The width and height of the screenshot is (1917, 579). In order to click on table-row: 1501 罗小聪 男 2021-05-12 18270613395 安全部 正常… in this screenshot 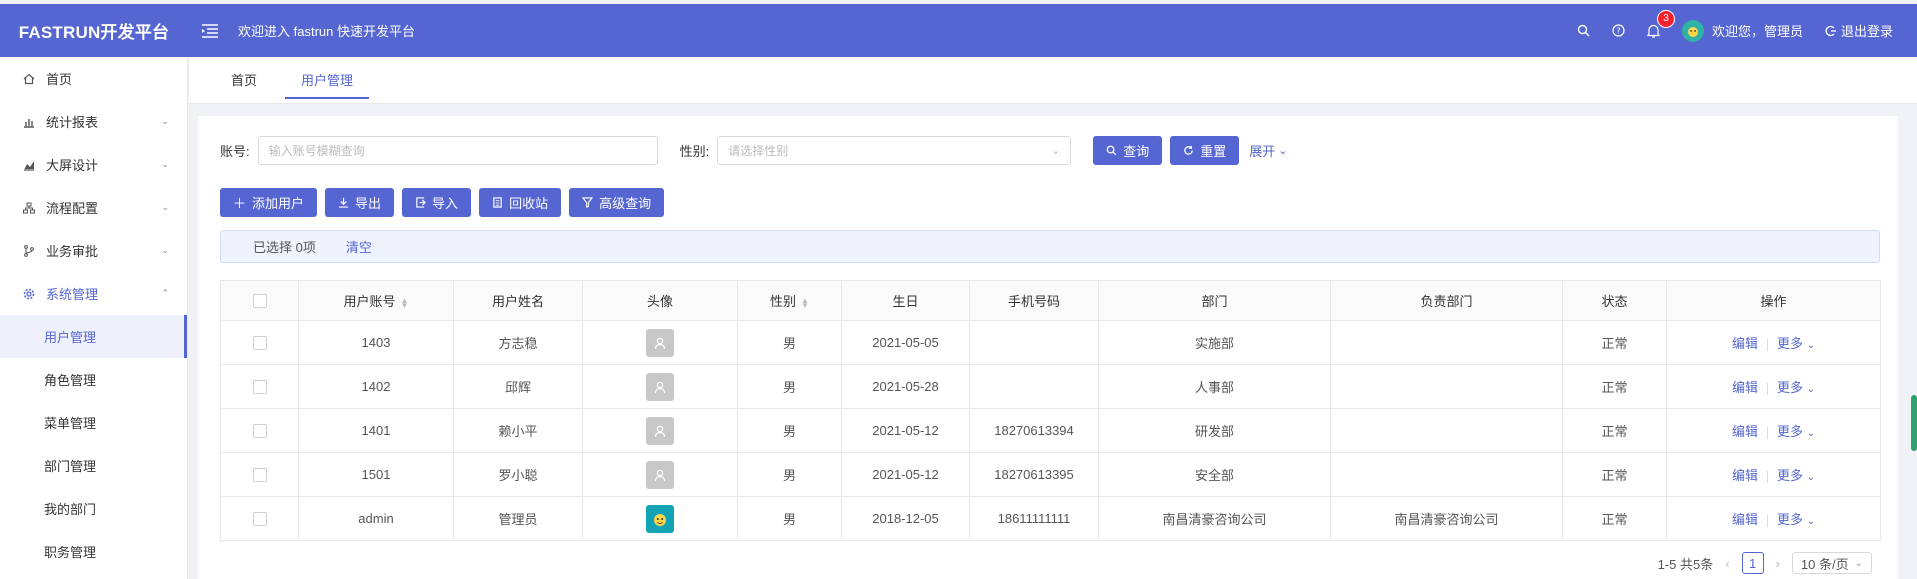, I will do `click(1050, 474)`.